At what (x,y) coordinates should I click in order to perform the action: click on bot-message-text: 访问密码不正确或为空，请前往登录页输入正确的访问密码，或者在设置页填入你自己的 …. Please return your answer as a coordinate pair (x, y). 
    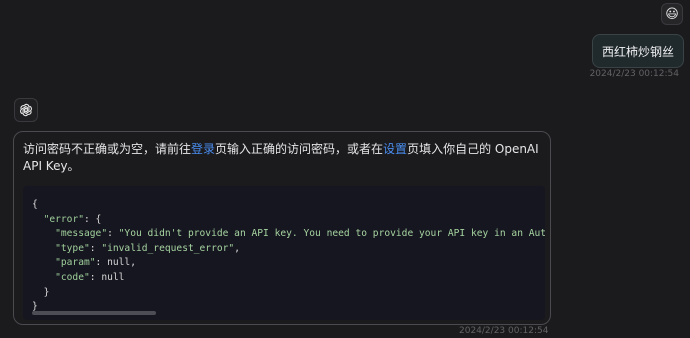
    Looking at the image, I should click on (281, 157).